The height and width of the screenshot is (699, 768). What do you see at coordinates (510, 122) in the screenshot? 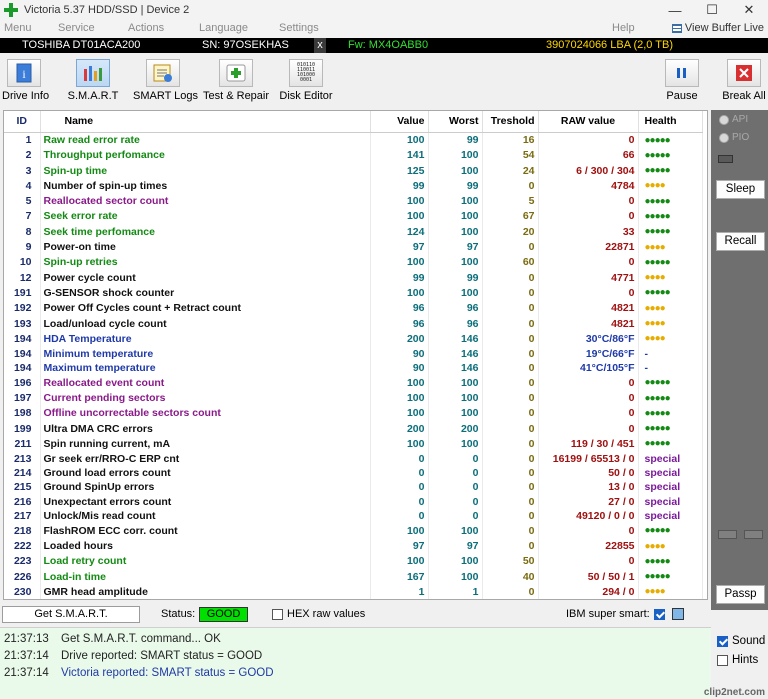
I see `col-header-treshold: Treshold` at bounding box center [510, 122].